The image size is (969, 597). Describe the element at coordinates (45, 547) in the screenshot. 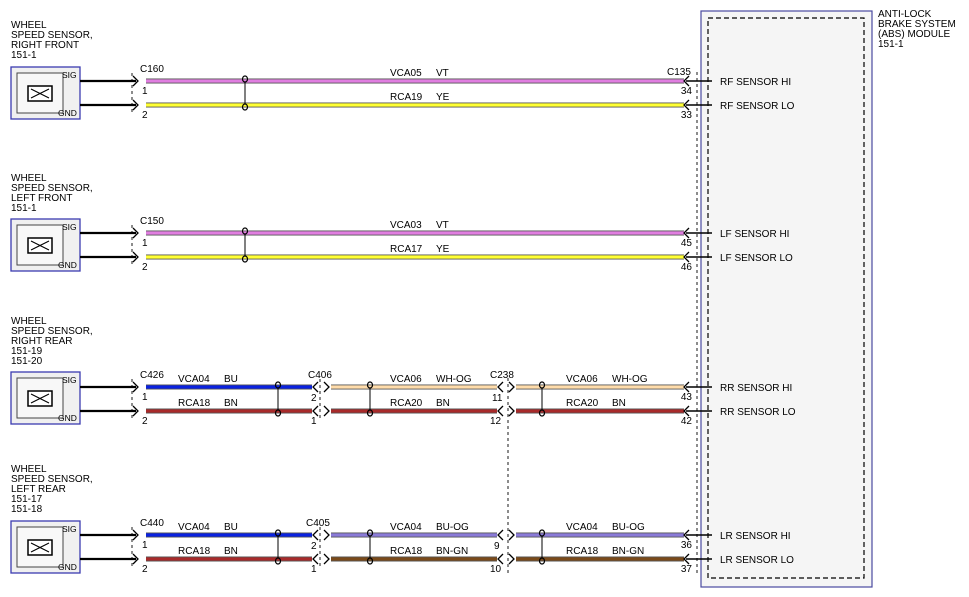

I see `wheel-speed-sensor-left-rear: SIG GND` at that location.